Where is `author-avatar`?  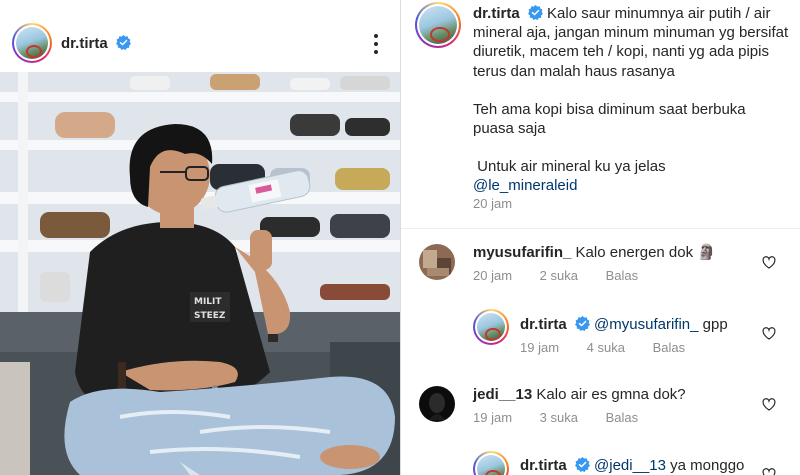
author-avatar is located at coordinates (32, 43).